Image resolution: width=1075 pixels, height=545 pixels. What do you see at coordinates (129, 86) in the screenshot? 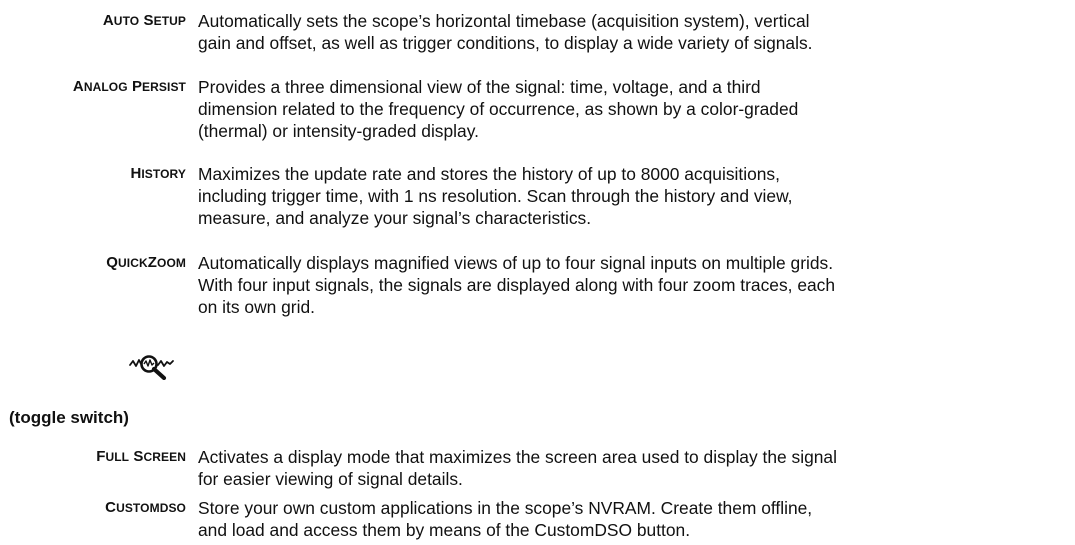
I see `term-analog-persist: ANALOG PERSIST` at bounding box center [129, 86].